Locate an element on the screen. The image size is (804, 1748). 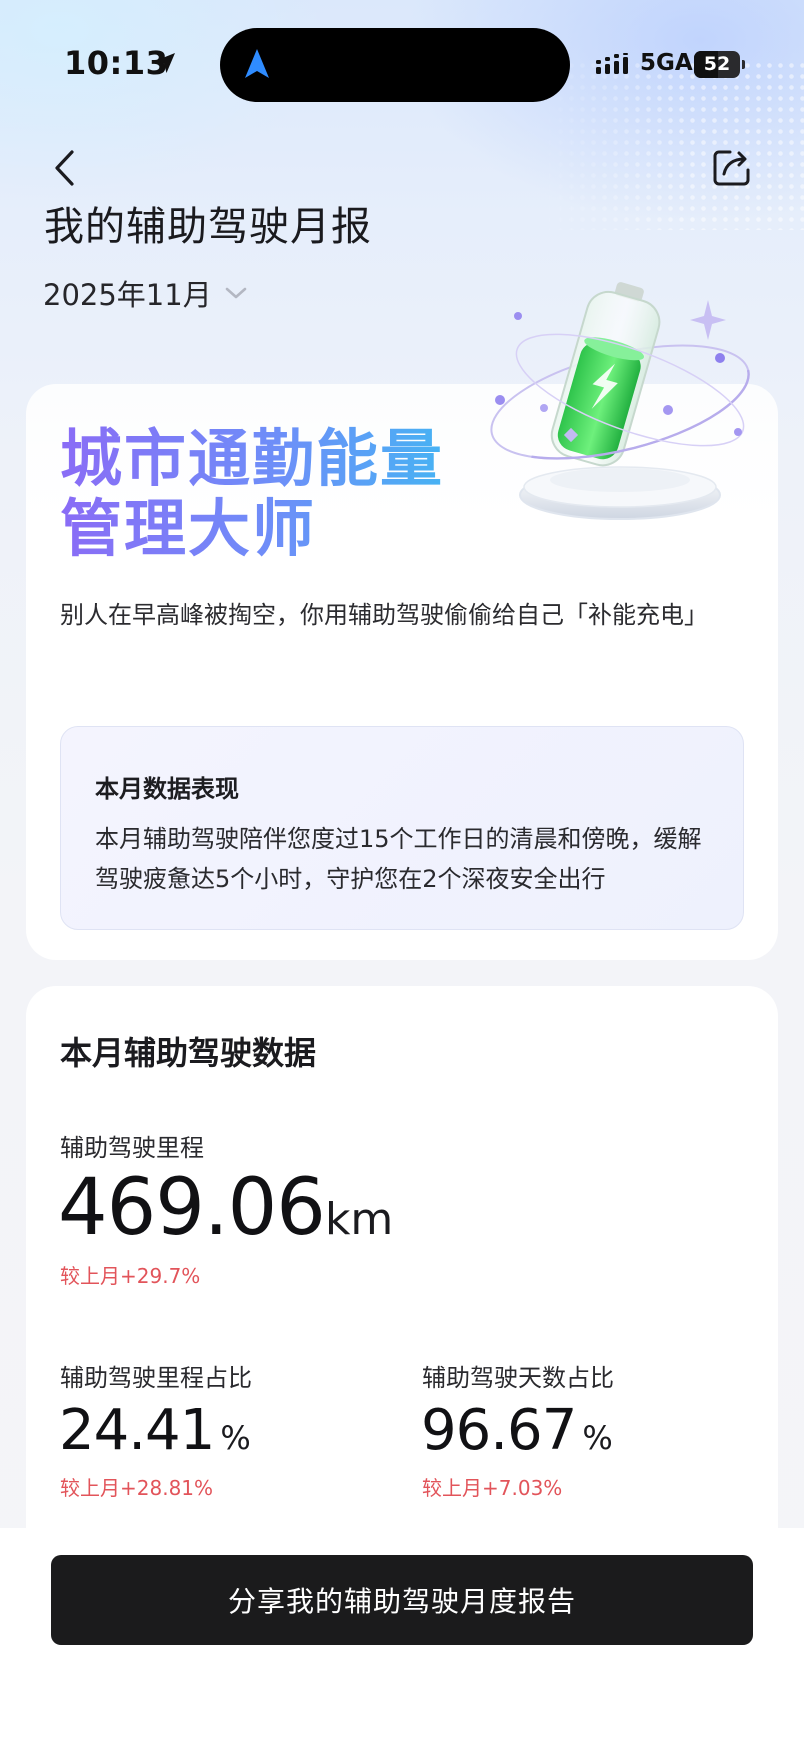
cellular-signal-icon is located at coordinates (612, 63).